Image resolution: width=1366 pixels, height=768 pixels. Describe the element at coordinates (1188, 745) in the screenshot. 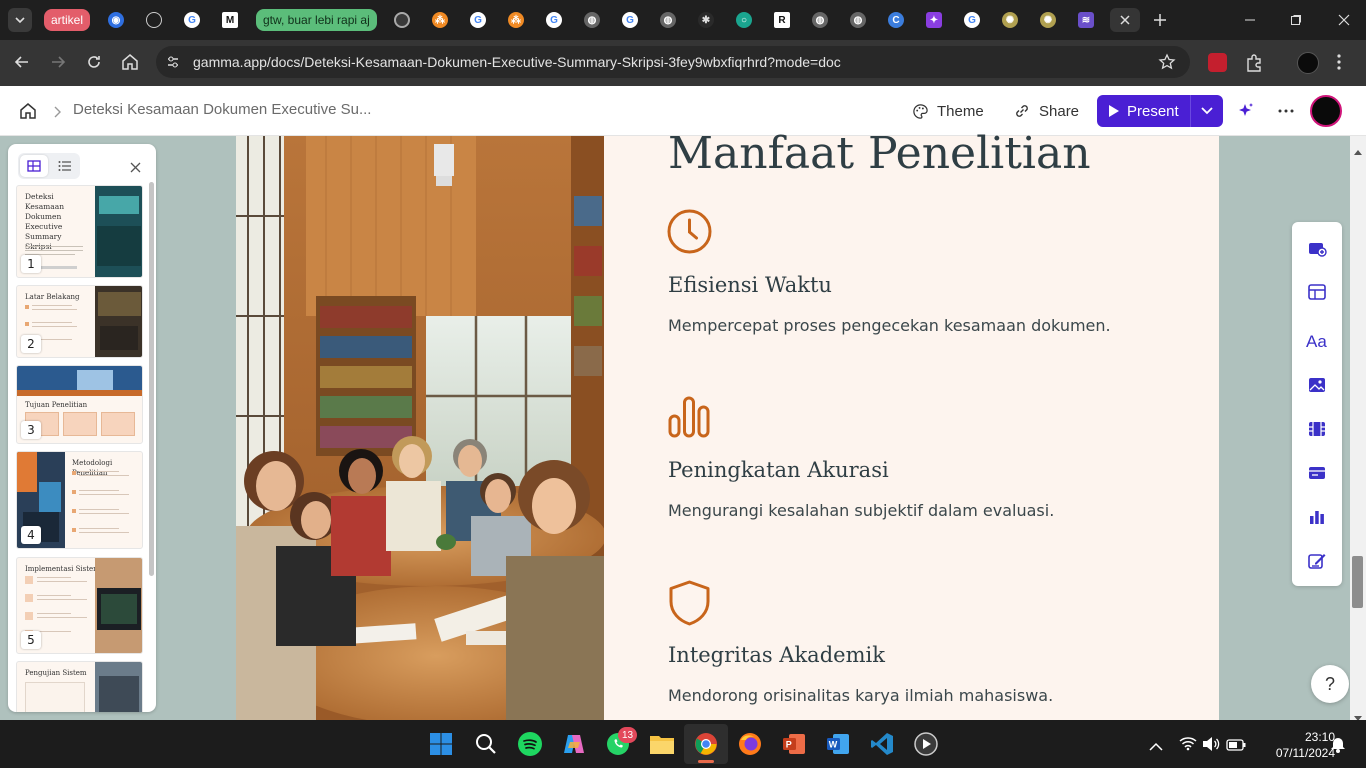

I see `wifi-icon` at that location.